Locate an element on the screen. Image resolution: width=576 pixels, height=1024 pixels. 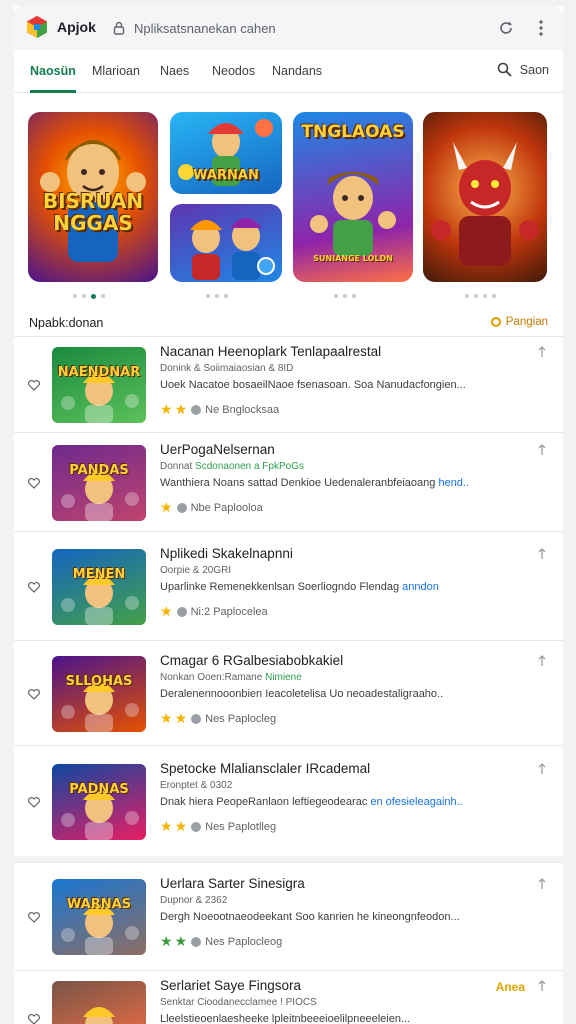
app-thumbnail-title: WARNAS is located at coordinates (99, 904).